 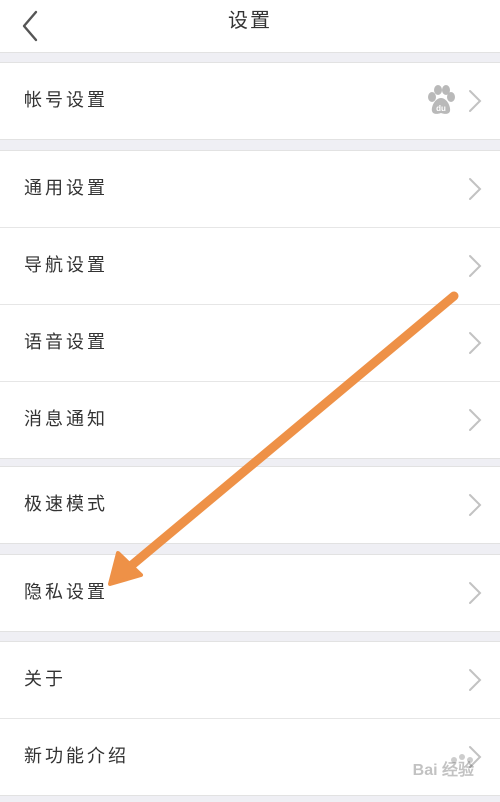 What do you see at coordinates (45, 679) in the screenshot?
I see `settings-row-label: 关于` at bounding box center [45, 679].